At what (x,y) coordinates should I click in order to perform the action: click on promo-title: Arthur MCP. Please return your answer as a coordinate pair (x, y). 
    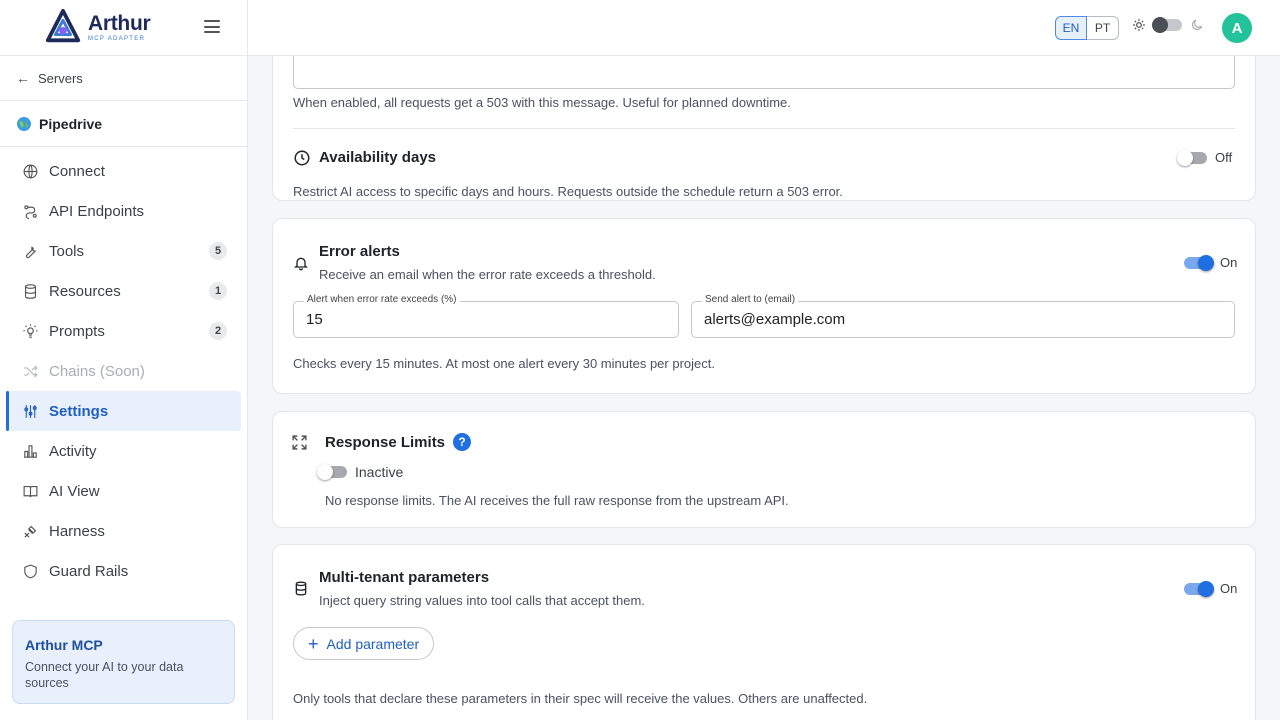
    Looking at the image, I should click on (64, 645).